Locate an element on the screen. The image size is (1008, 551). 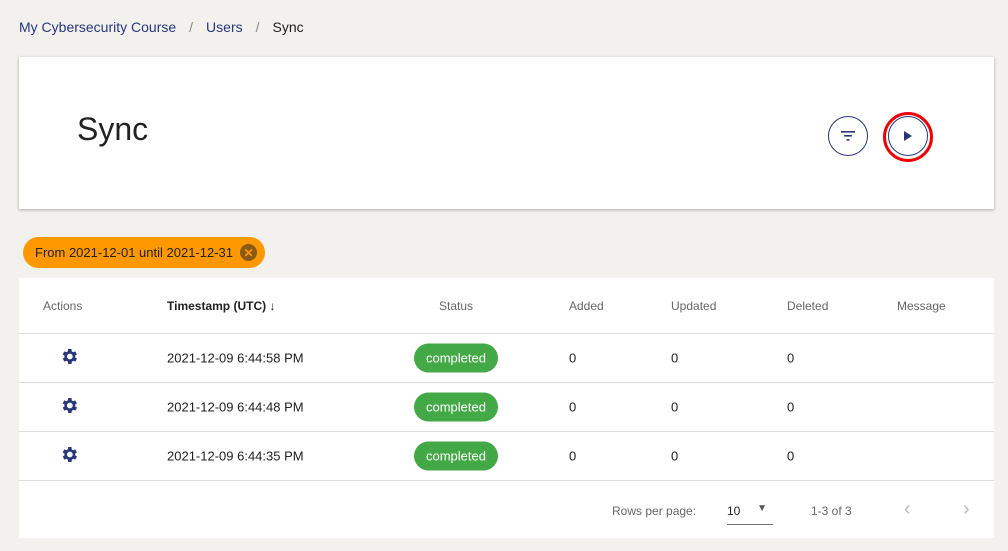
page-range: 1-3 of 3 is located at coordinates (831, 511).